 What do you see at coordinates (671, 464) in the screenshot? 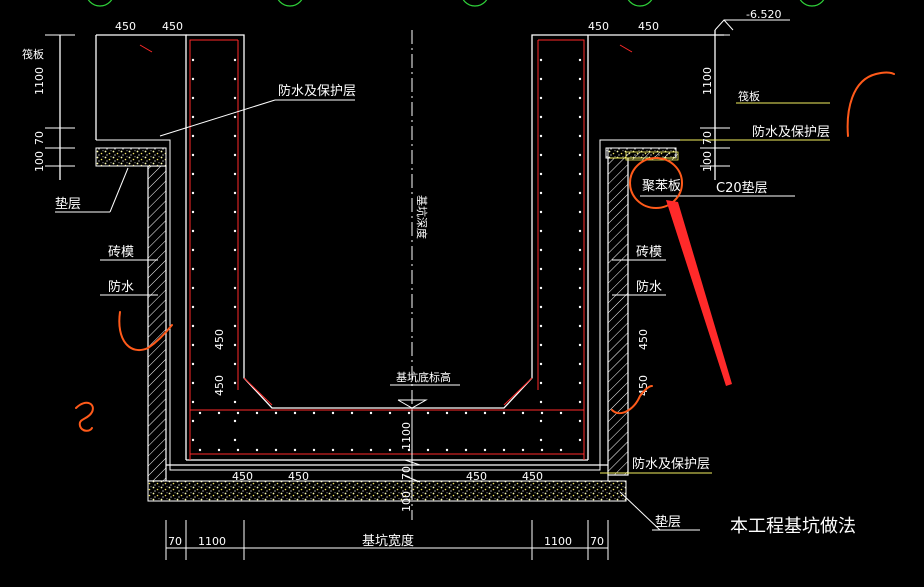
I see `waterproof-protect-label-bottom: 防水及保护层` at bounding box center [671, 464].